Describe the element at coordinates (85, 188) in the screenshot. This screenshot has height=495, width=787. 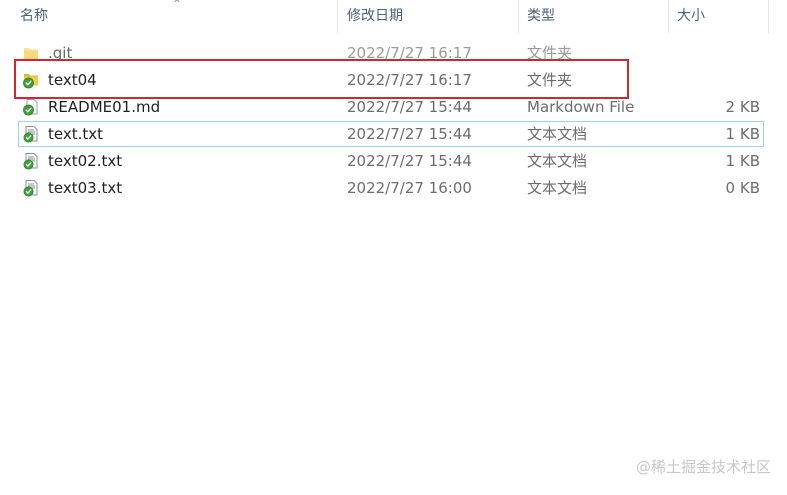
I see `file-name: text03.txt` at that location.